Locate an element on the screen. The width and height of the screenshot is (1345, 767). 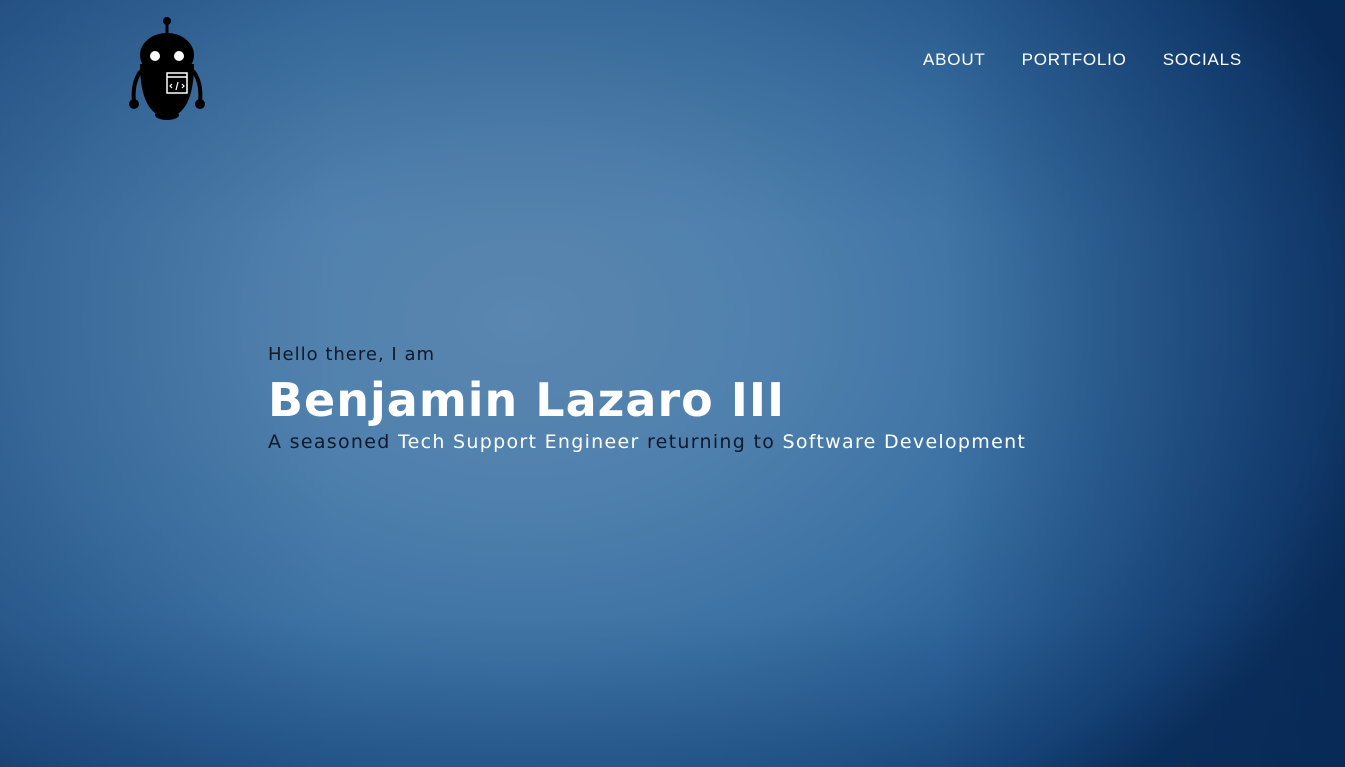
hero-name: Benjamin Lazaro III is located at coordinates (527, 400).